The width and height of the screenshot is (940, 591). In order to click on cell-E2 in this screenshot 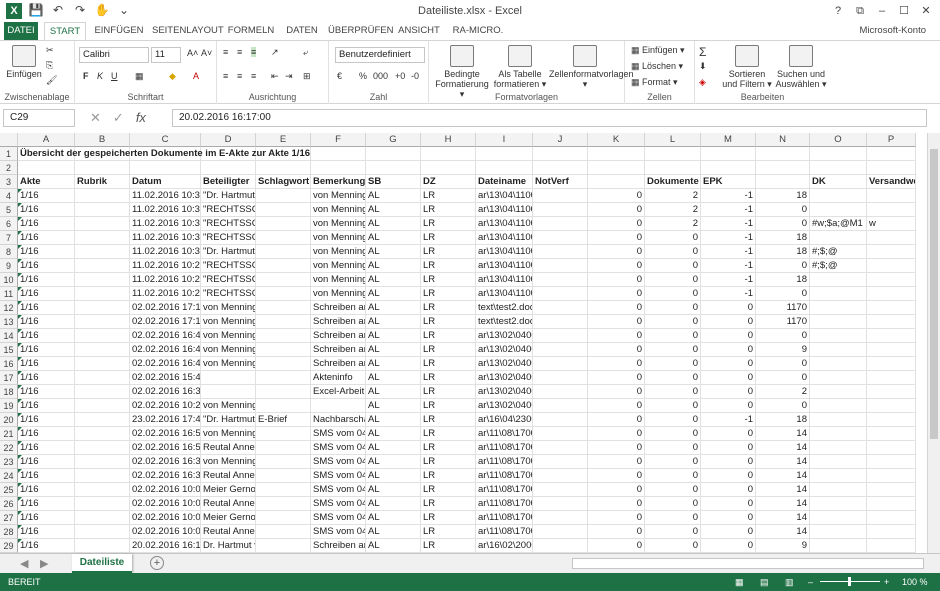, I will do `click(283, 168)`.